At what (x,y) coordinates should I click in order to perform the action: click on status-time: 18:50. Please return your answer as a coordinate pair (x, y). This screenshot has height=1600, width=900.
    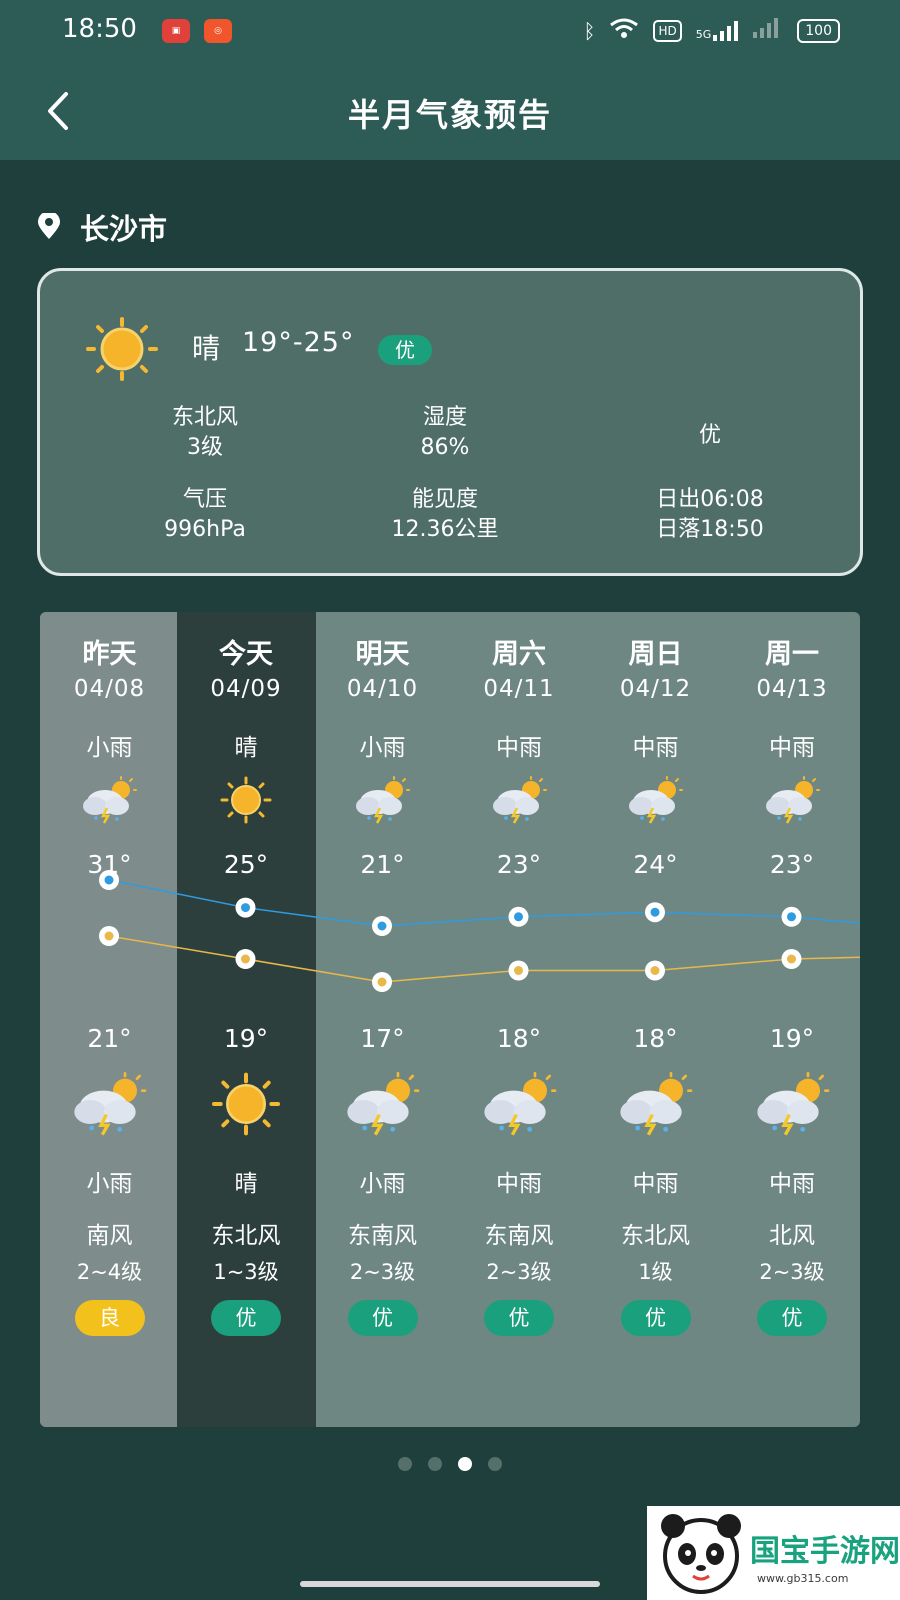
    Looking at the image, I should click on (99, 29).